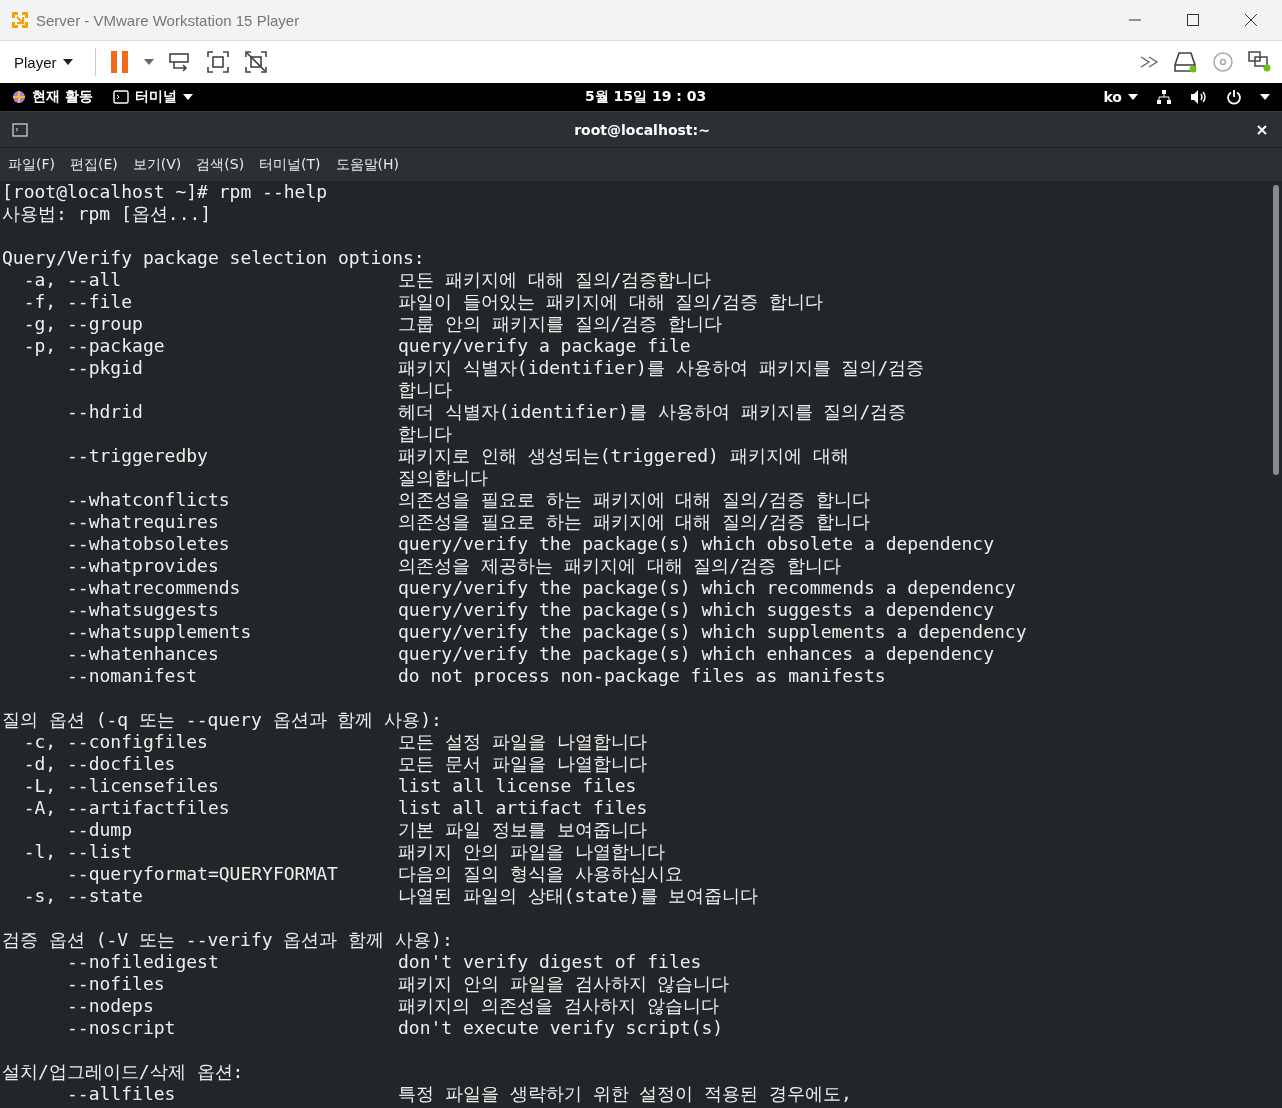 The image size is (1282, 1108). Describe the element at coordinates (77, 851) in the screenshot. I see `option-name: -l, --list` at that location.